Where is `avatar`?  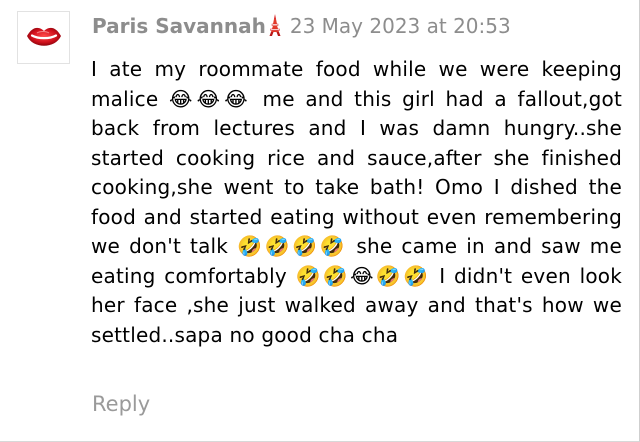
avatar is located at coordinates (43, 37).